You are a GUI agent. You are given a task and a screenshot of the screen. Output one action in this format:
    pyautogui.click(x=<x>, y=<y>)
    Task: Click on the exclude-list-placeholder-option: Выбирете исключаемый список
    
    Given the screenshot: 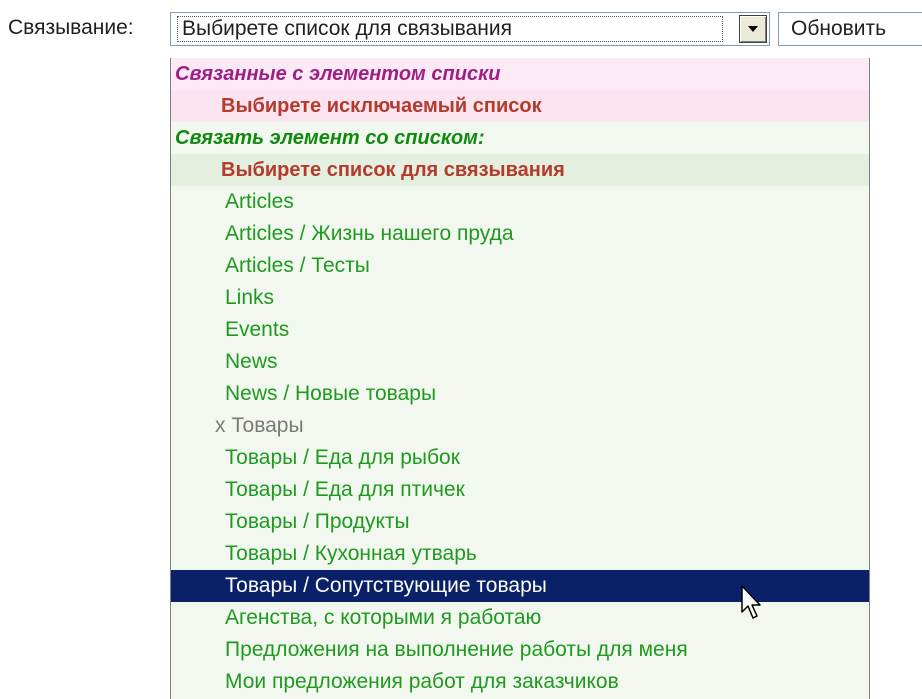 What is the action you would take?
    pyautogui.click(x=520, y=106)
    